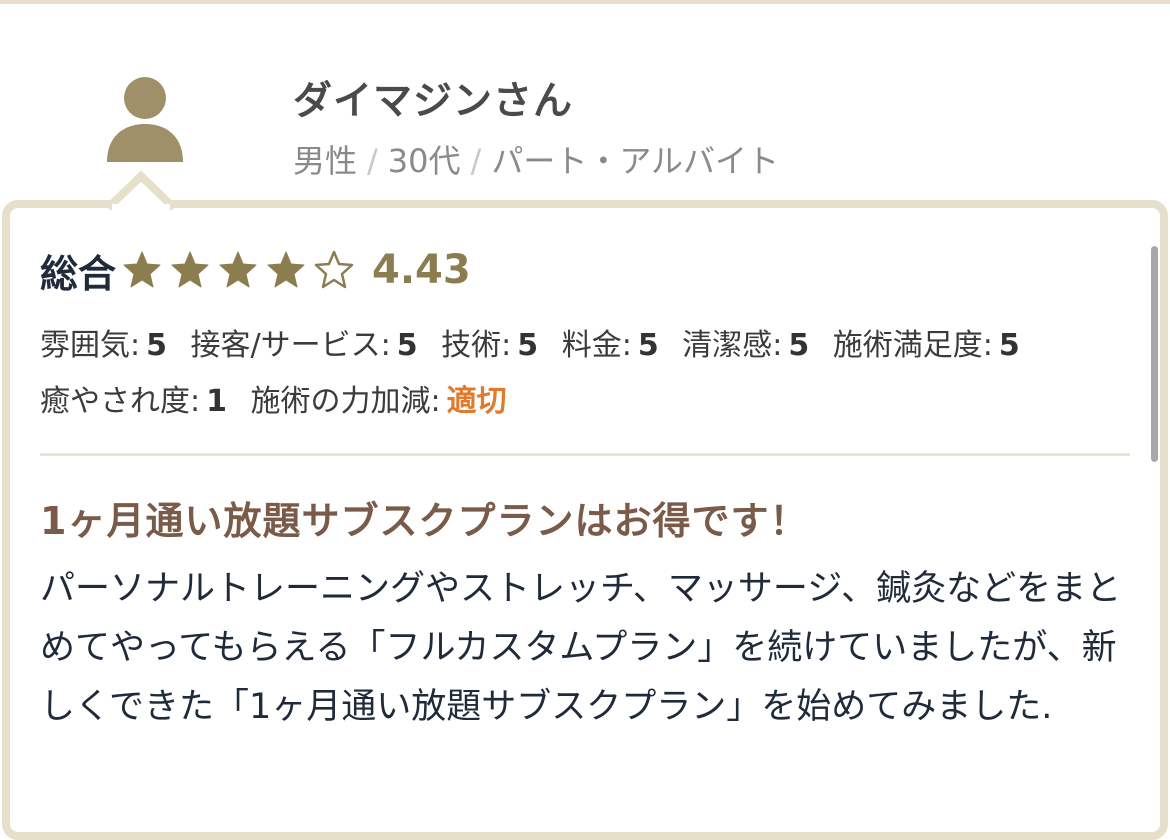  Describe the element at coordinates (635, 161) in the screenshot. I see `reviewer-occupation: パート・アルバイト` at that location.